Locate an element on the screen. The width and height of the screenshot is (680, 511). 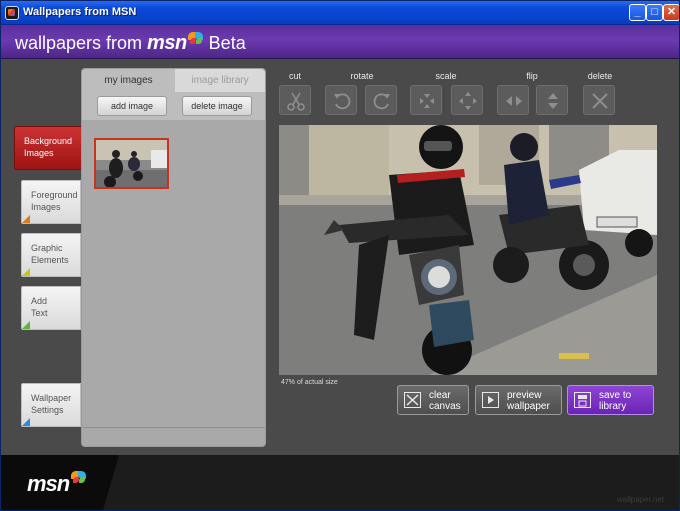
tab-add-text: Add Text is located at coordinates (51, 308).